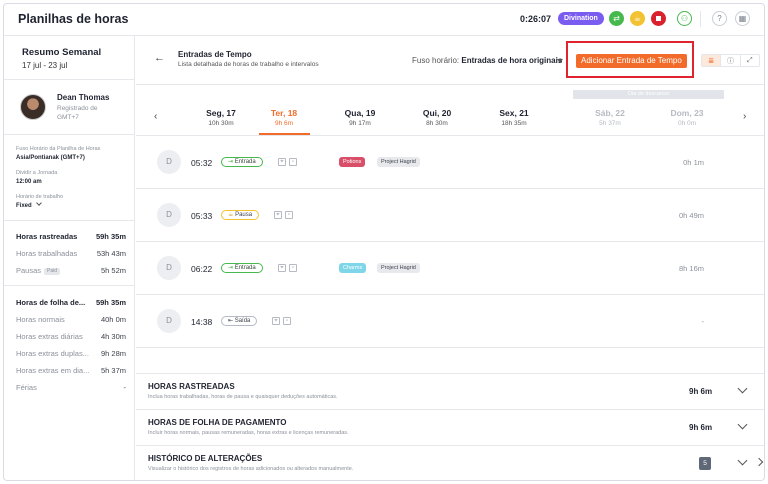 This screenshot has height=484, width=768. What do you see at coordinates (719, 18) in the screenshot?
I see `help-button: ?` at bounding box center [719, 18].